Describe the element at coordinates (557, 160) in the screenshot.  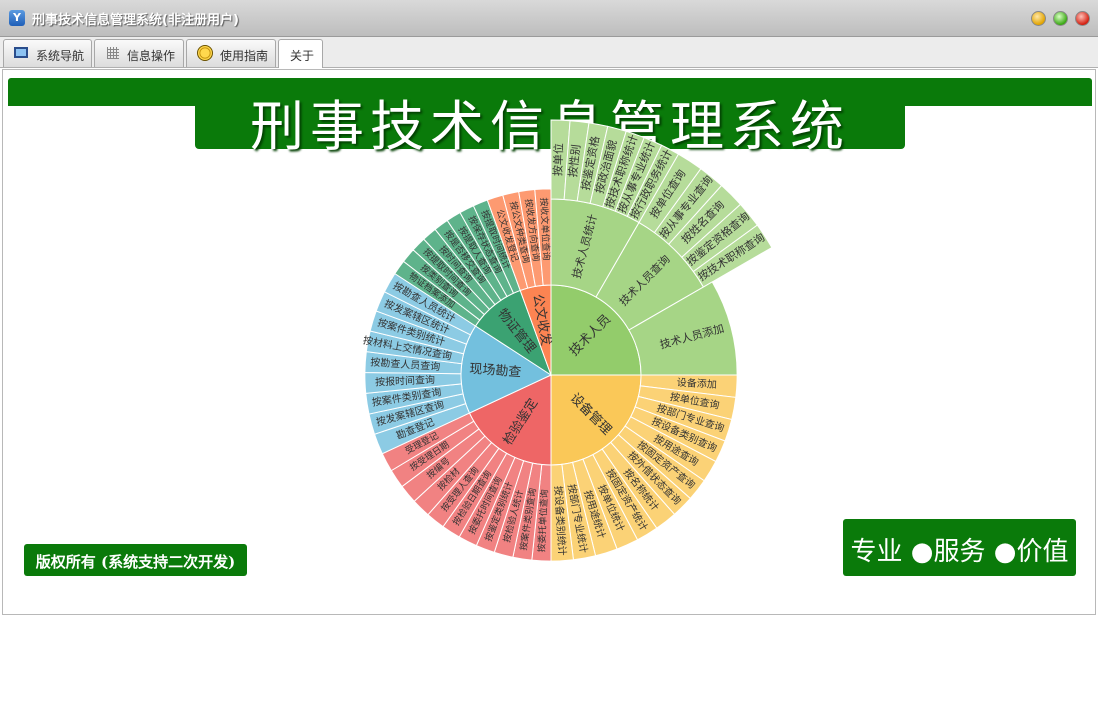
I see `sunburst-subitem-label: 按单位` at that location.